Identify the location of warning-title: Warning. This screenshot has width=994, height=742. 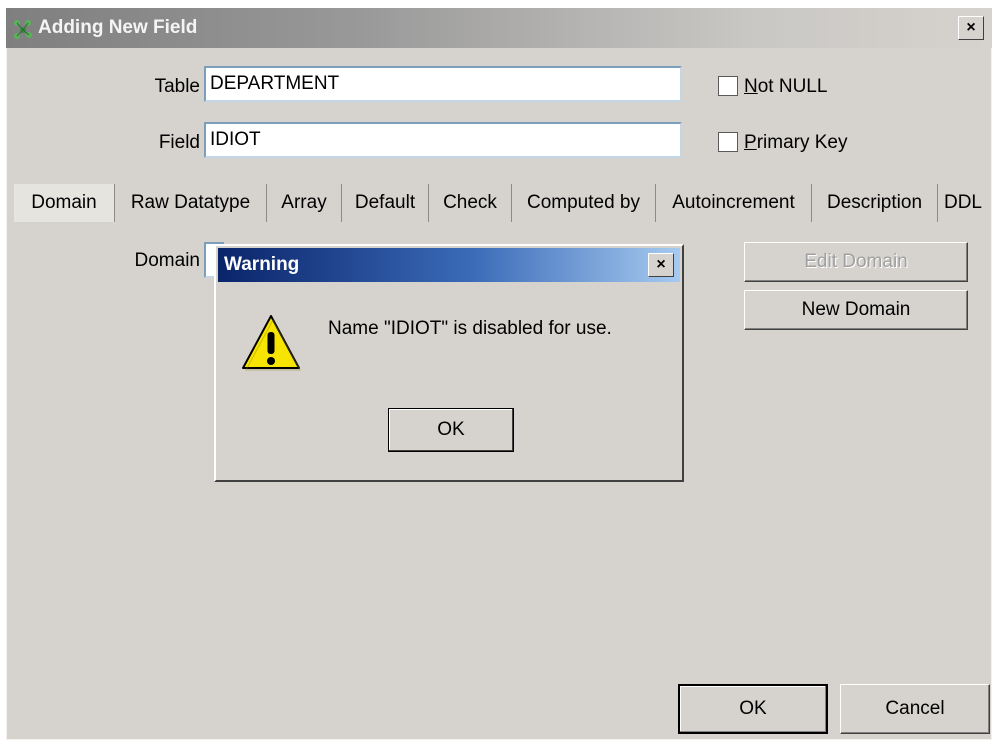
(262, 264).